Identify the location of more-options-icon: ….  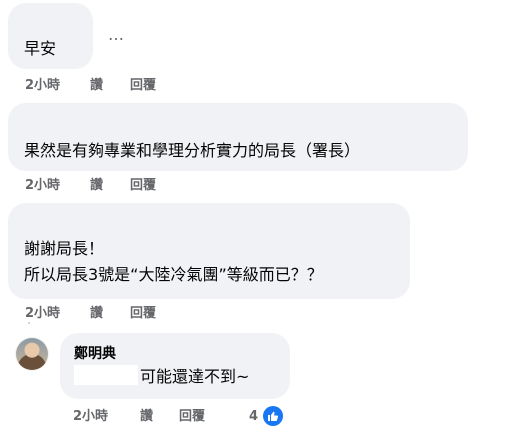
(116, 34).